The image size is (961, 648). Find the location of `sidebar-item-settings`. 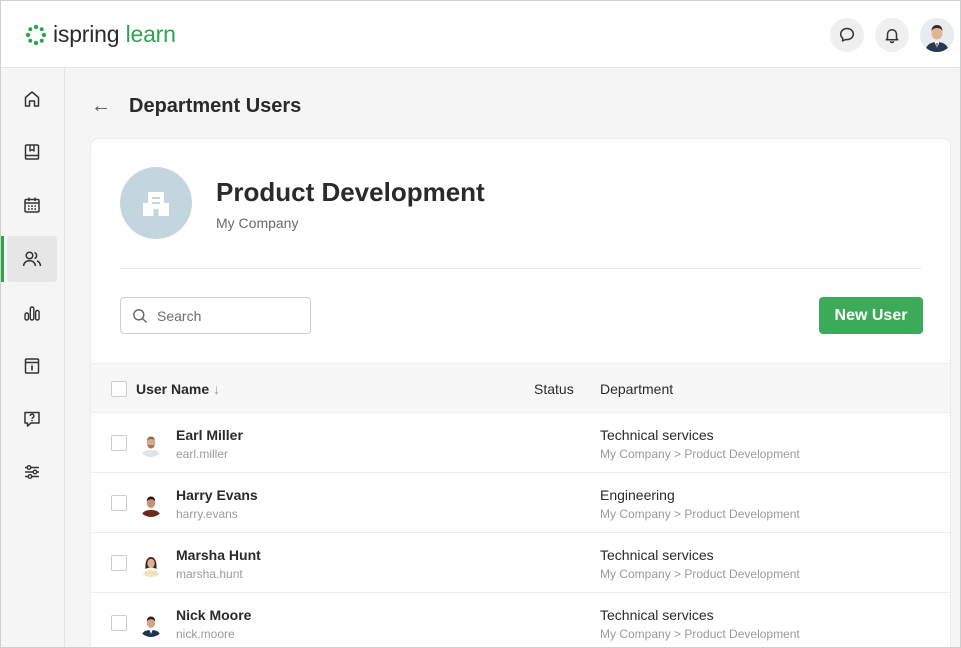

sidebar-item-settings is located at coordinates (32, 472).